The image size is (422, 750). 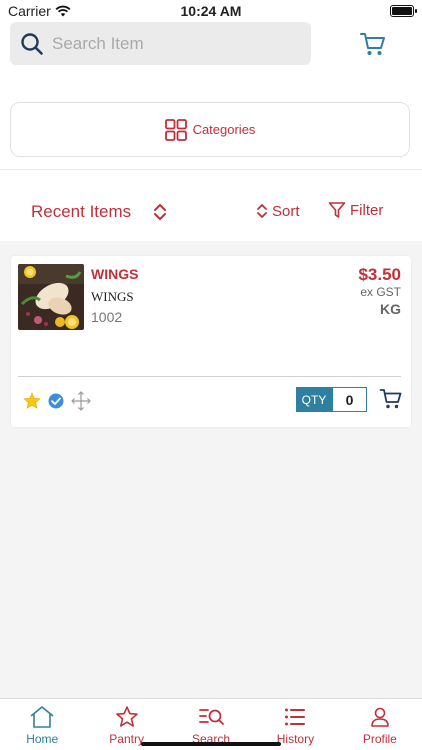 What do you see at coordinates (367, 210) in the screenshot?
I see `filter-label: Filter` at bounding box center [367, 210].